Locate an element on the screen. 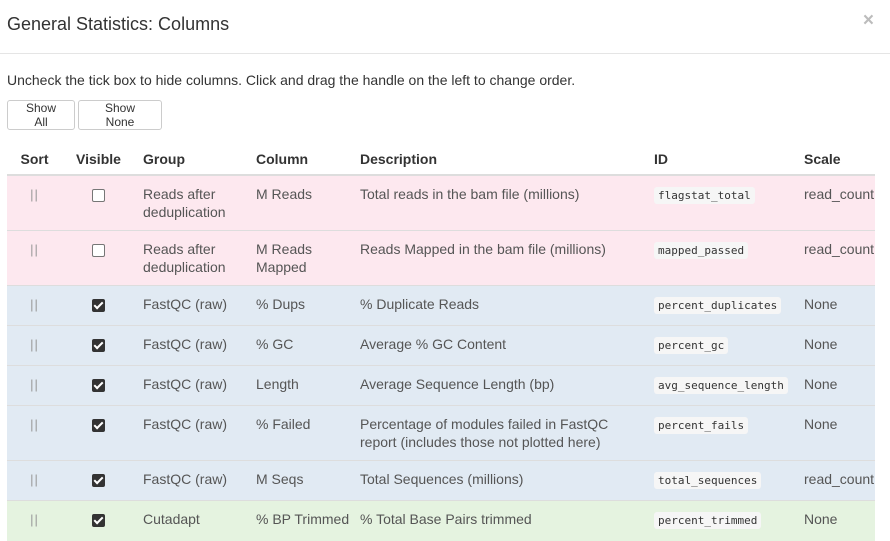 Image resolution: width=890 pixels, height=541 pixels. row-id-cell: percent_duplicates is located at coordinates (721, 305).